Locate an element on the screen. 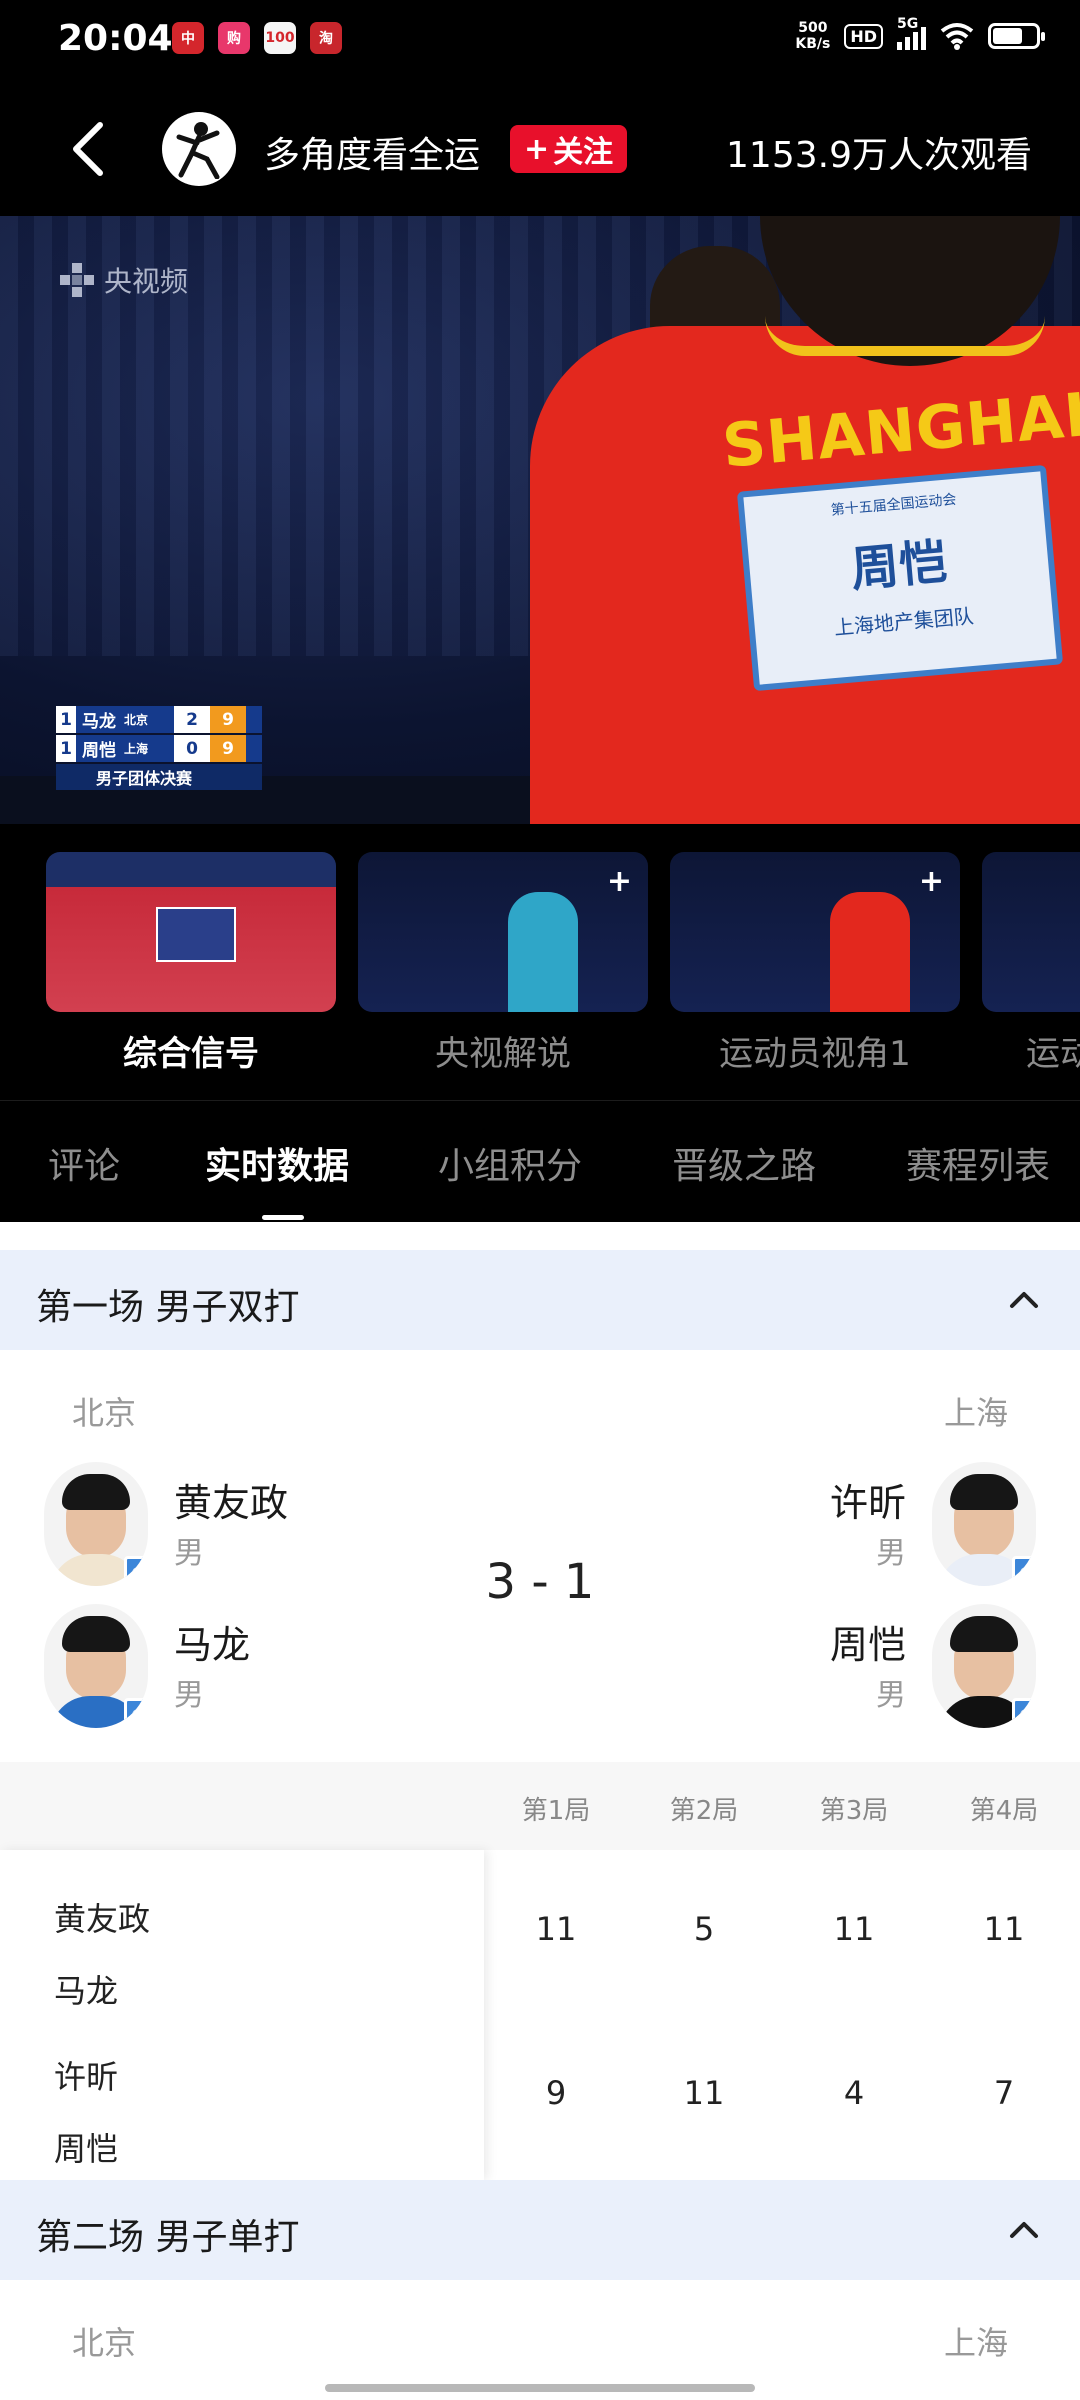 The height and width of the screenshot is (2400, 1080). match-title: 第二场 男子单打 is located at coordinates (168, 2237).